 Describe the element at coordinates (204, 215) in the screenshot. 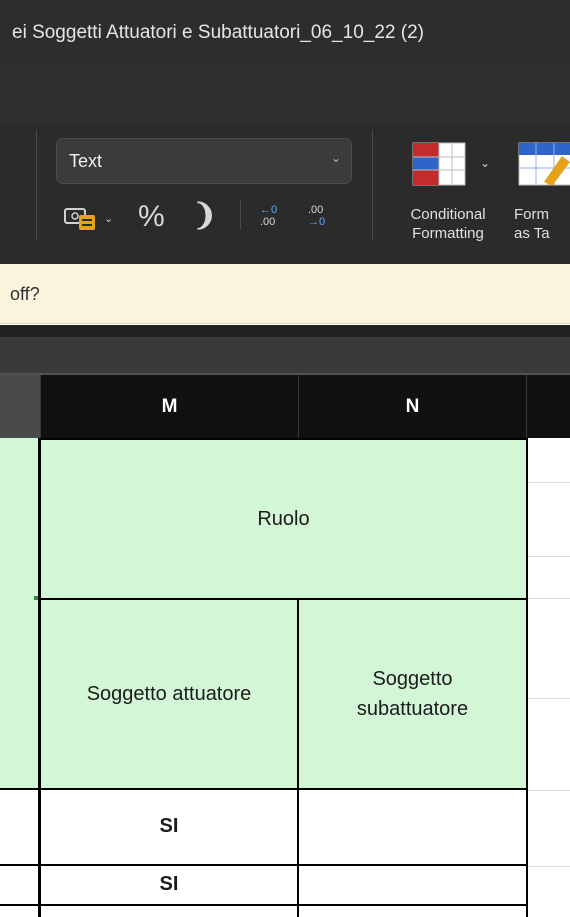

I see `comma-style-button: ❩` at that location.